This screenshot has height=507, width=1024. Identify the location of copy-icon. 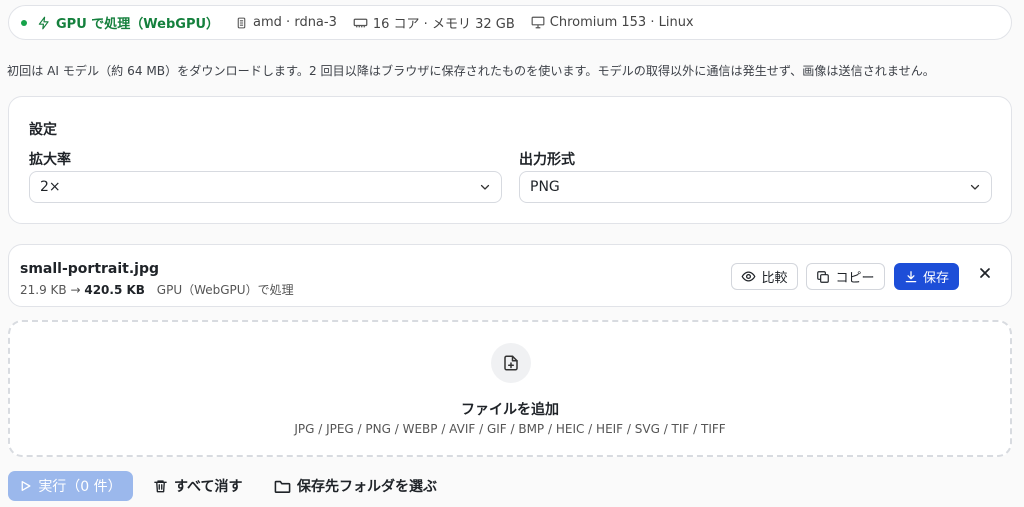
(823, 276).